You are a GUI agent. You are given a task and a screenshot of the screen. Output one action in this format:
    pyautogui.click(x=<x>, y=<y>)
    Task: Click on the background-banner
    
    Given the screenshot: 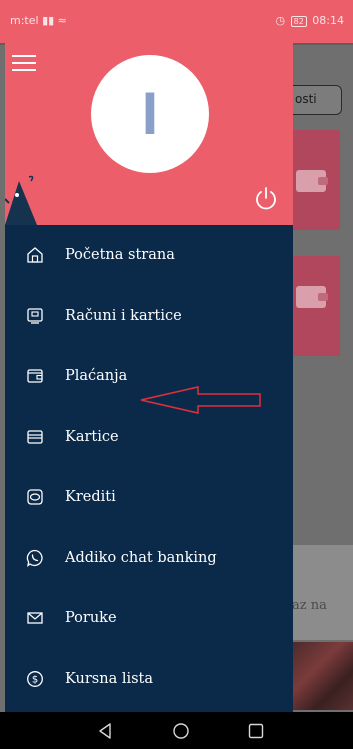 What is the action you would take?
    pyautogui.click(x=320, y=592)
    